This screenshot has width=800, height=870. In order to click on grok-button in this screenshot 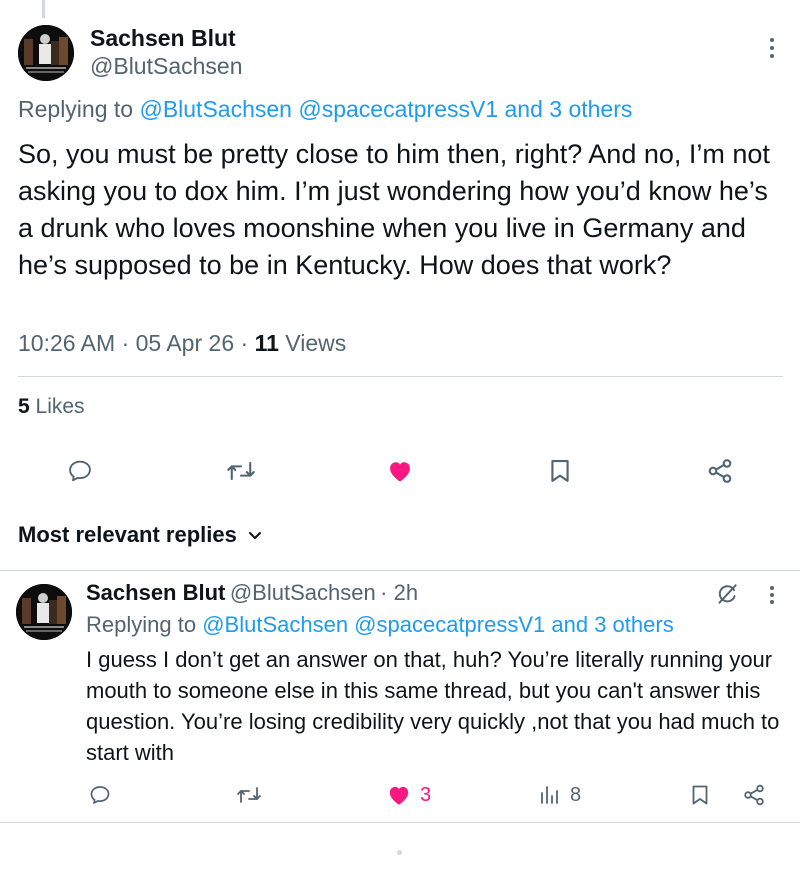, I will do `click(727, 594)`.